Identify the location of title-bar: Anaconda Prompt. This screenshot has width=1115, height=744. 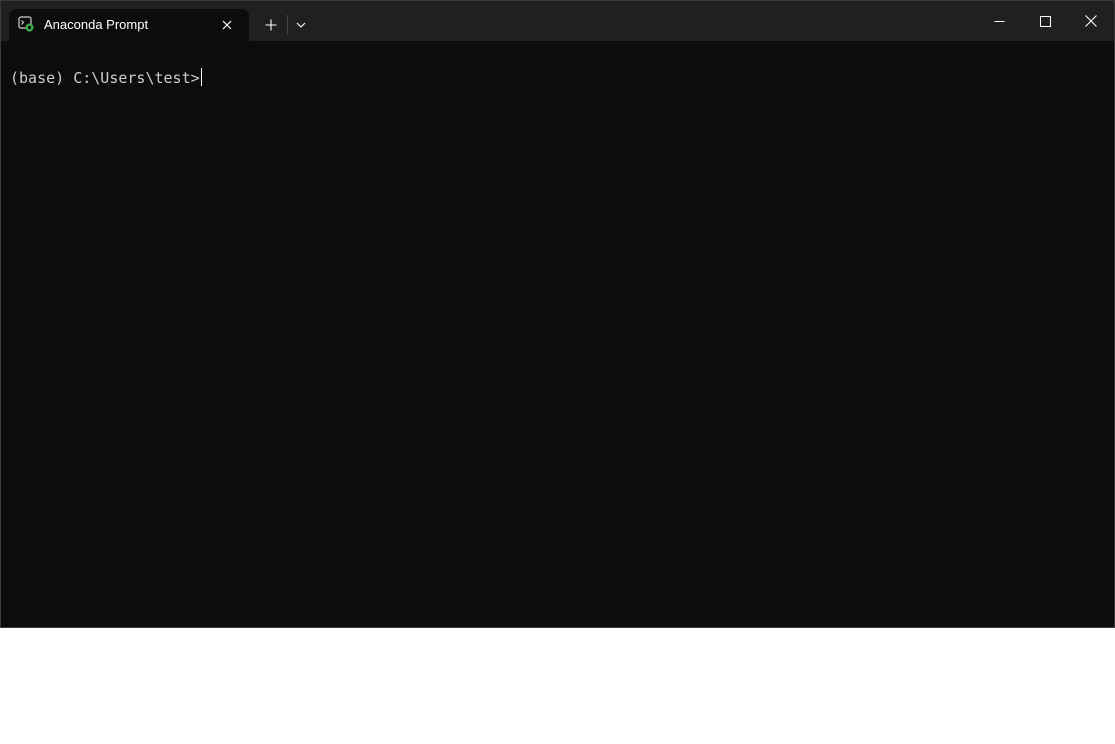
(557, 21).